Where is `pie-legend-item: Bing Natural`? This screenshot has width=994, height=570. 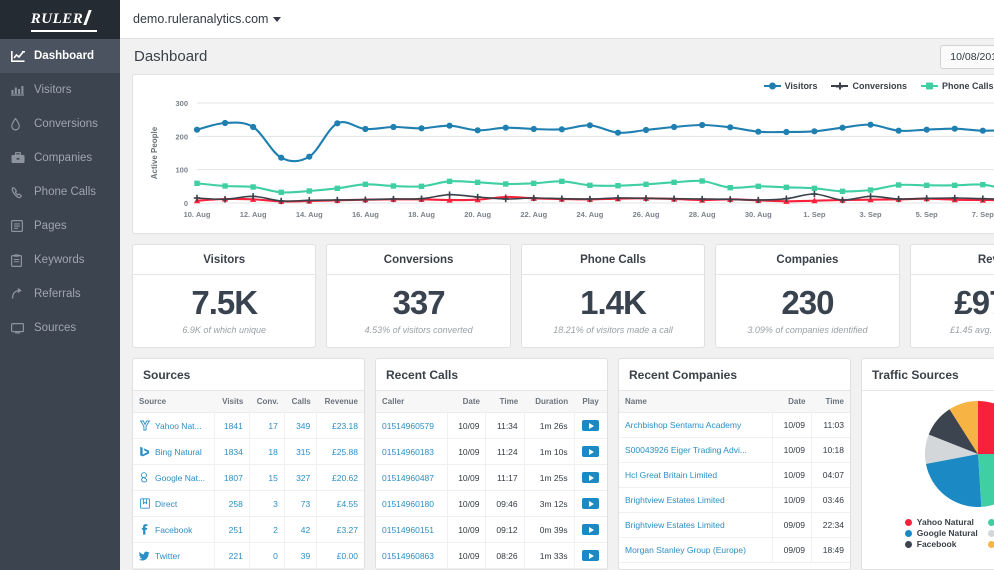
pie-legend-item: Bing Natural is located at coordinates (990, 522).